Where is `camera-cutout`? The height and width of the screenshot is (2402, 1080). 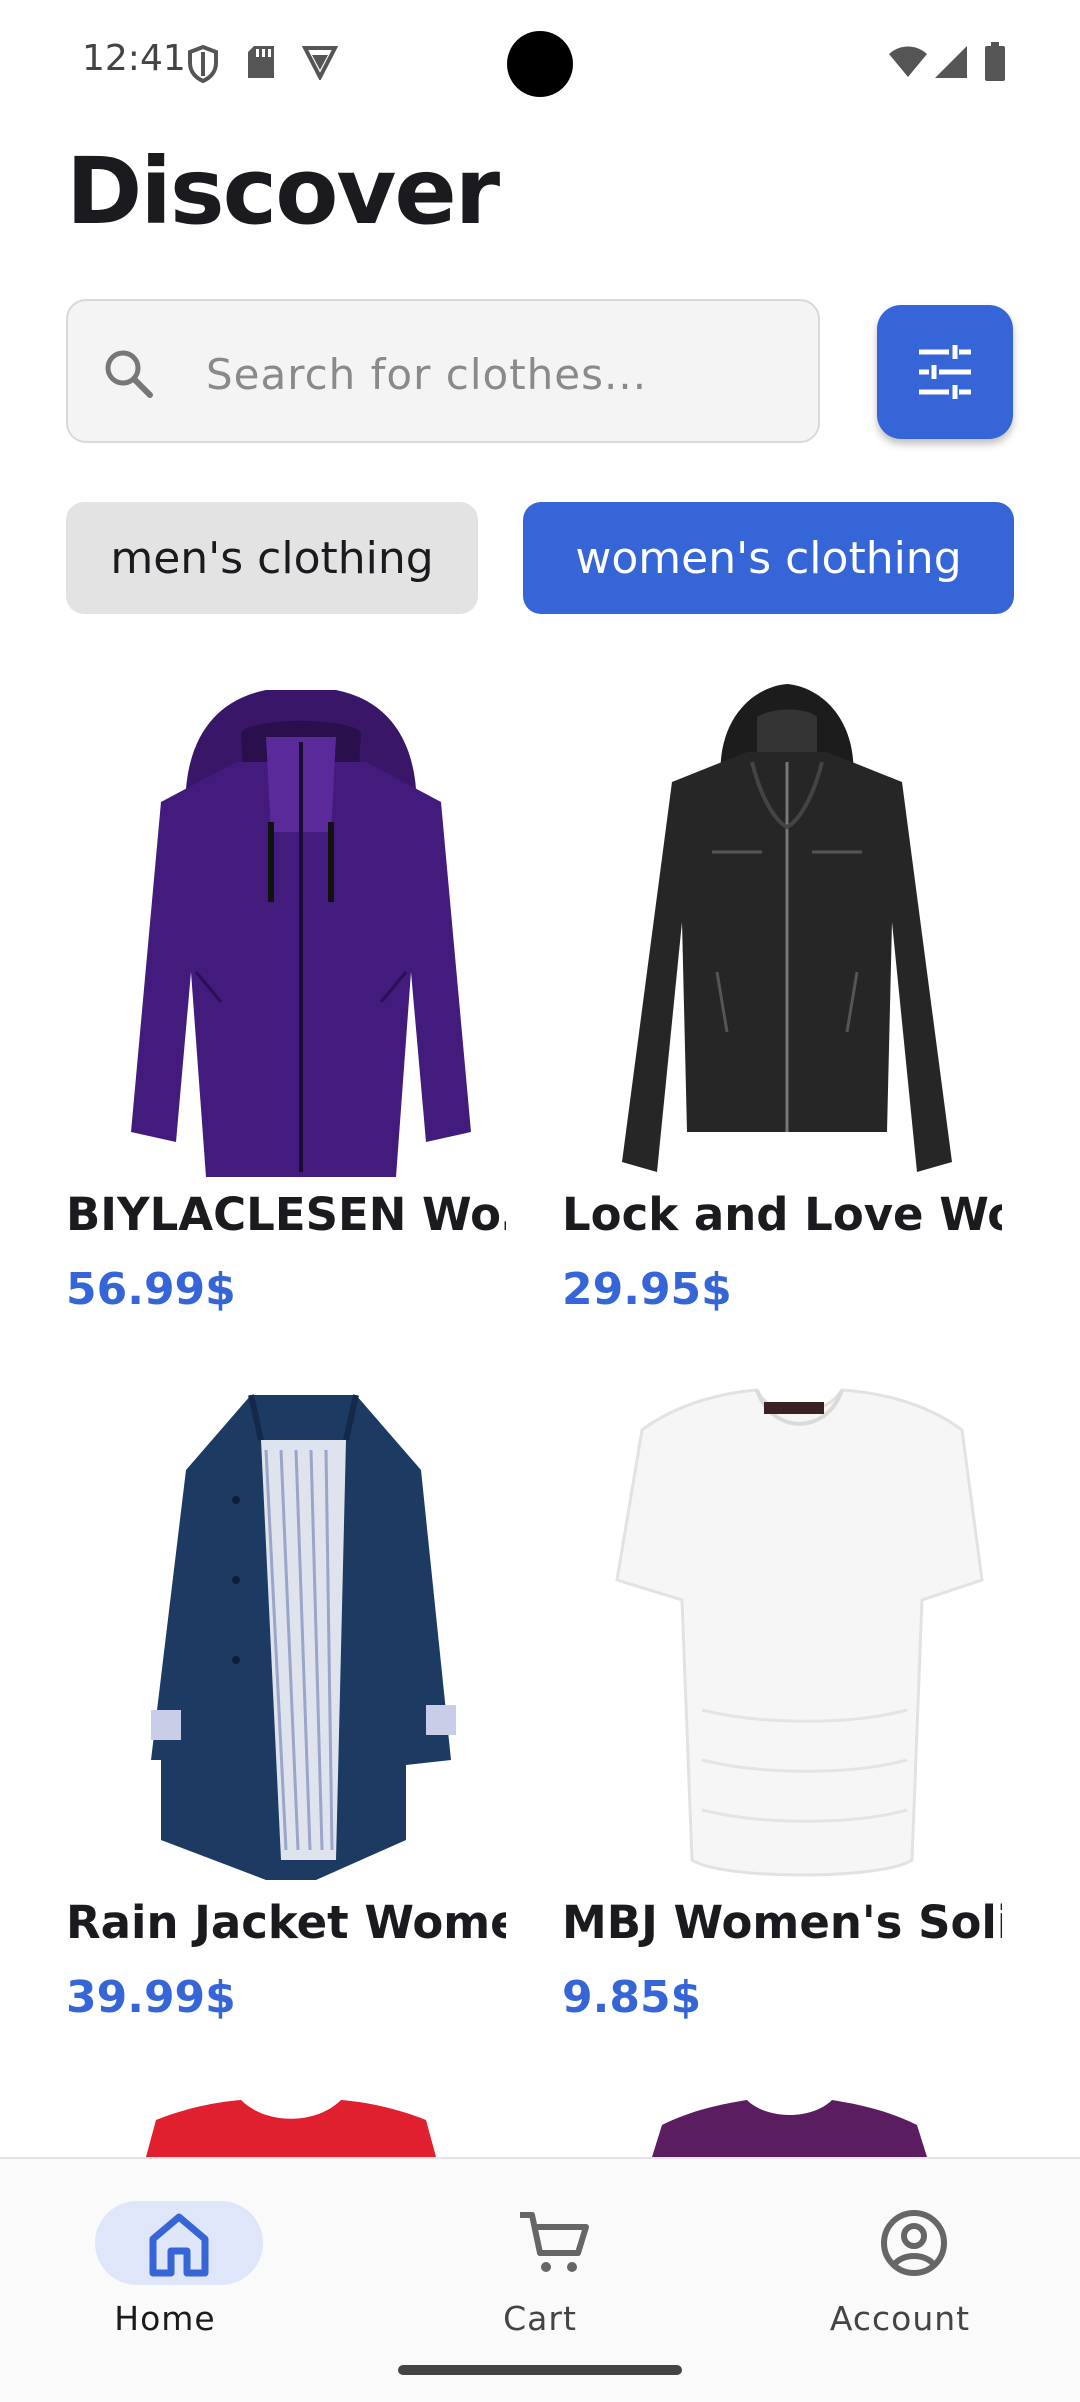
camera-cutout is located at coordinates (540, 64).